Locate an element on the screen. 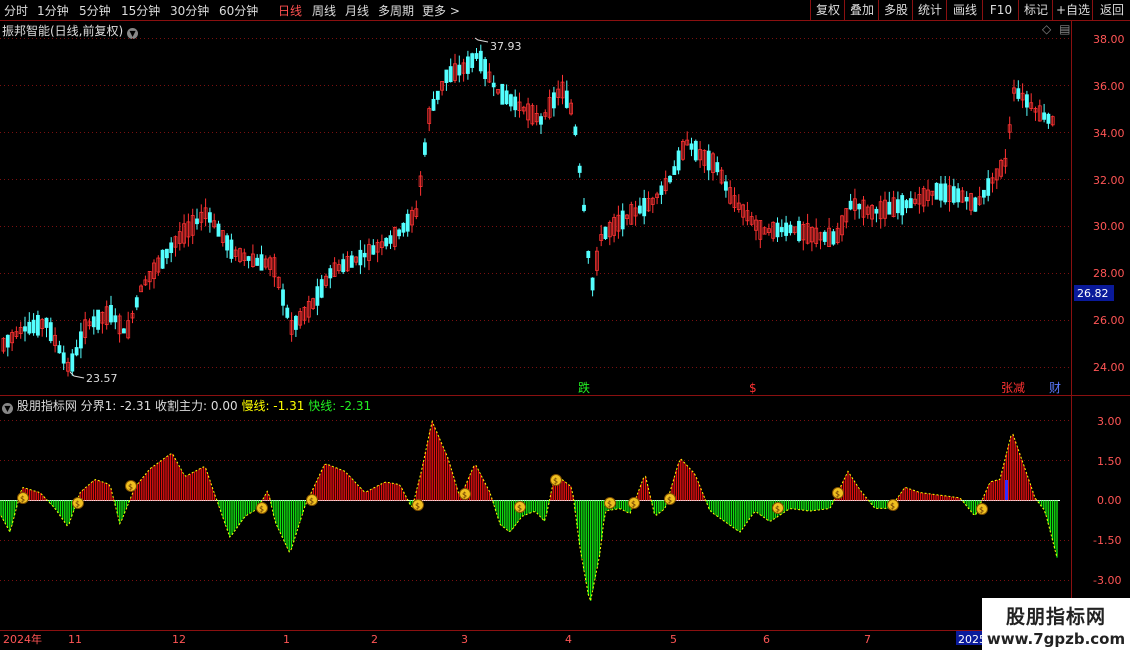 This screenshot has width=1130, height=650. period-tab-multi: 多周期 is located at coordinates (396, 10).